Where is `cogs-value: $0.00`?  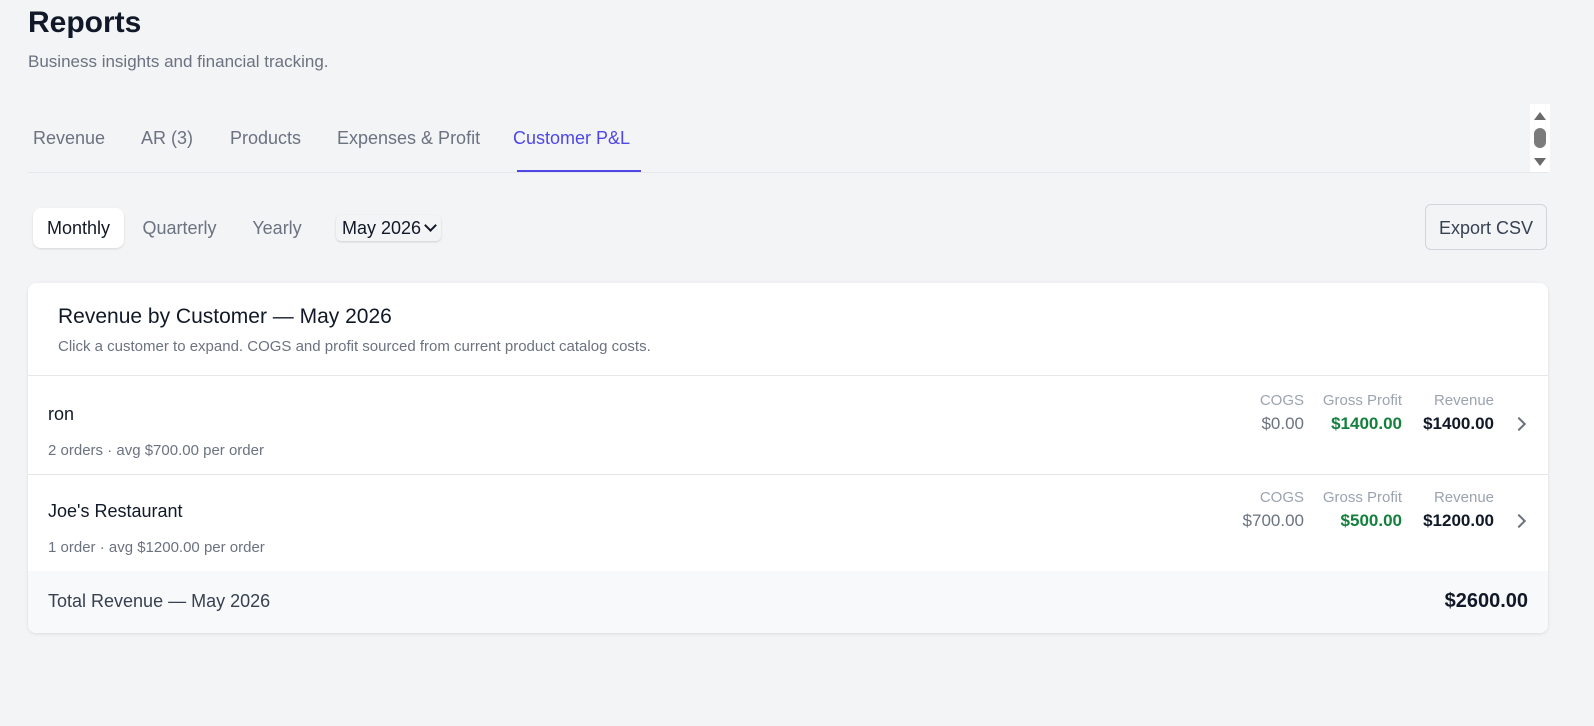 cogs-value: $0.00 is located at coordinates (1282, 423).